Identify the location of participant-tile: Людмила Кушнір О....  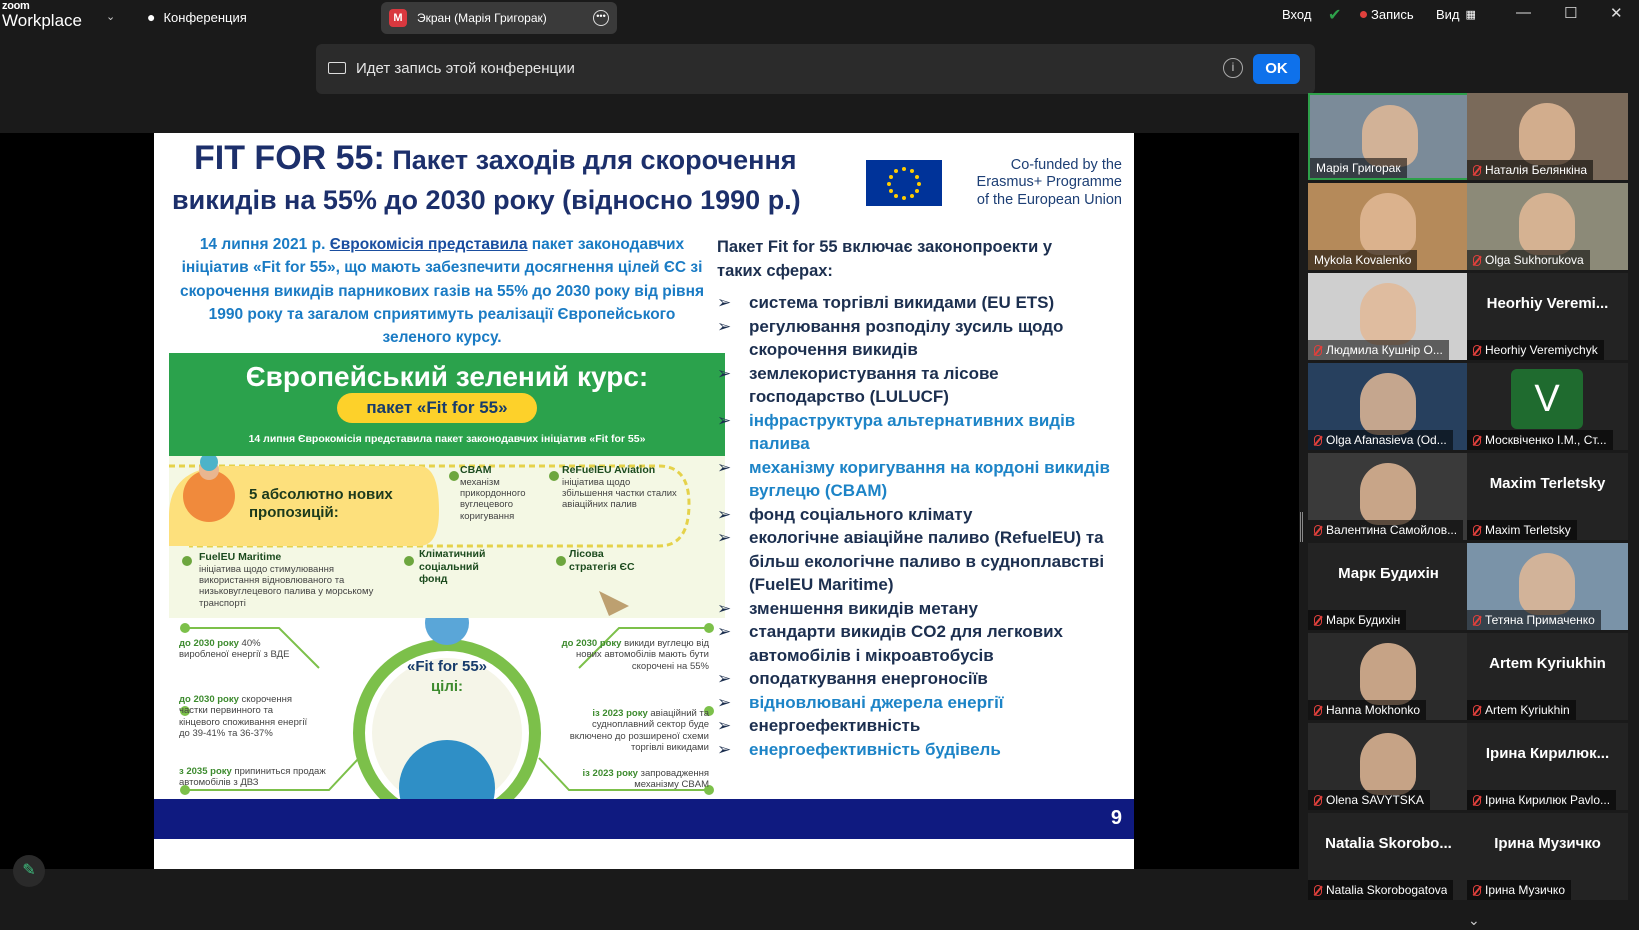
(1388, 316).